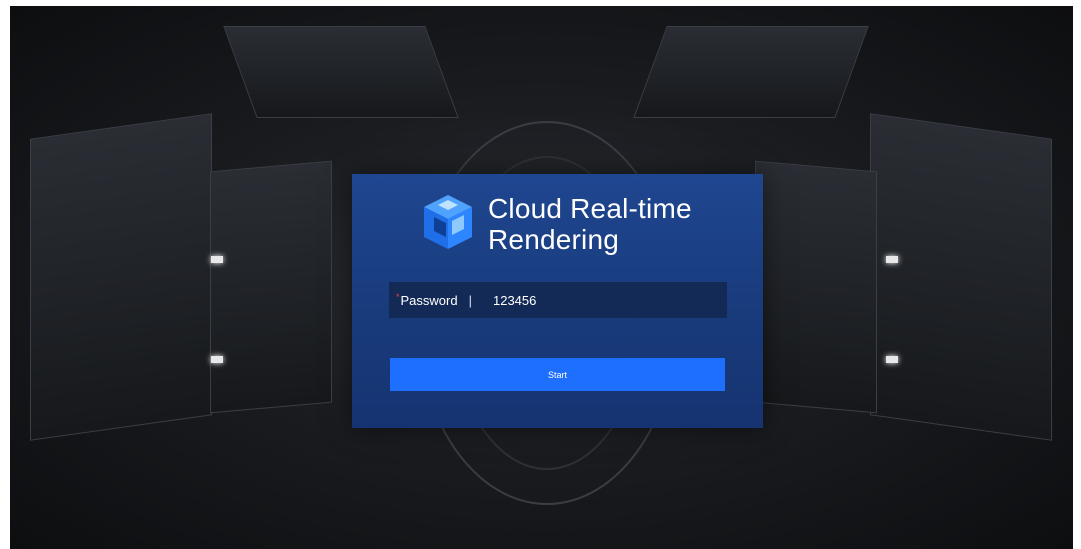 This screenshot has height=549, width=1081. What do you see at coordinates (590, 224) in the screenshot?
I see `app-title: Cloud Real-time Rendering` at bounding box center [590, 224].